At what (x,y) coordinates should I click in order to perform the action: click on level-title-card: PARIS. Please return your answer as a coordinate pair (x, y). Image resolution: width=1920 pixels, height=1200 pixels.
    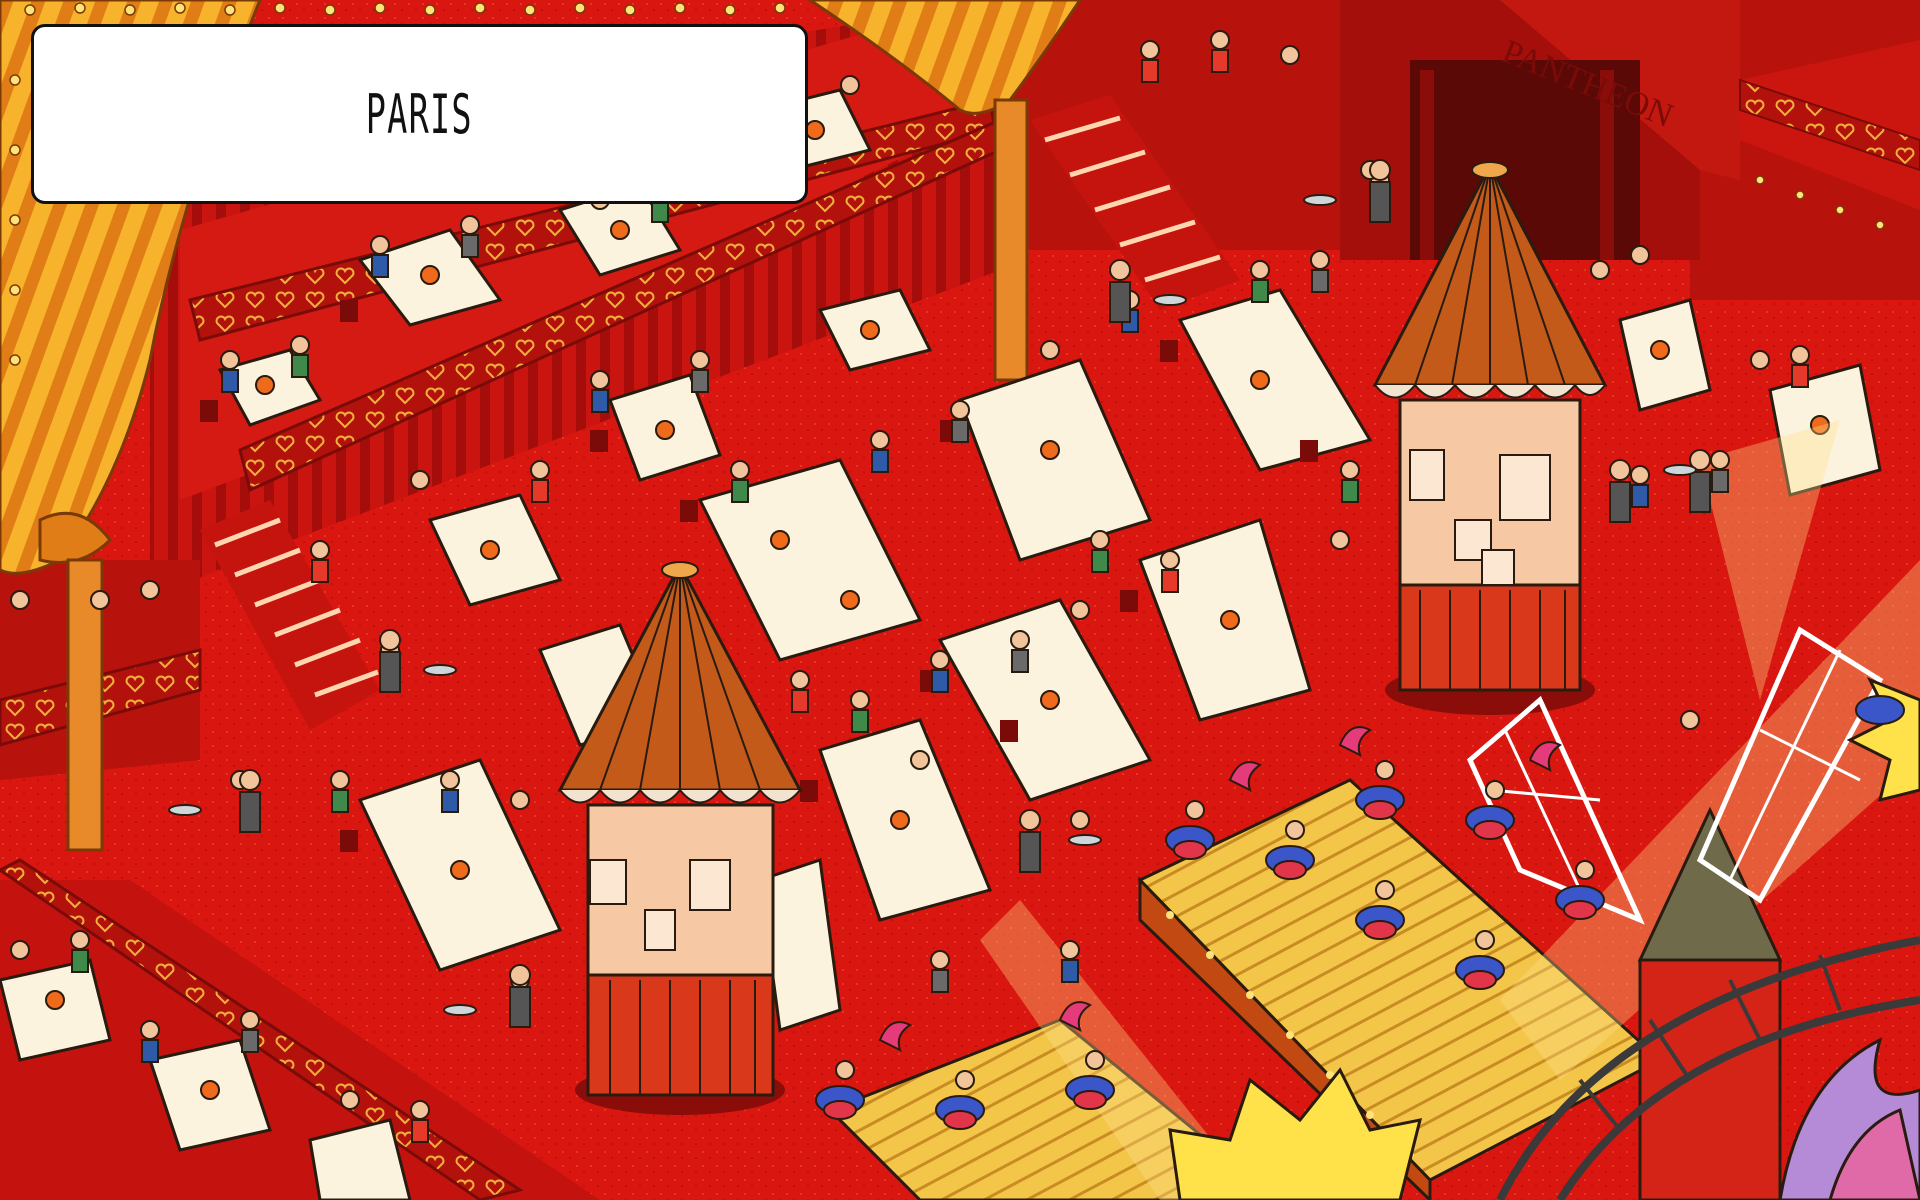
    Looking at the image, I should click on (419, 114).